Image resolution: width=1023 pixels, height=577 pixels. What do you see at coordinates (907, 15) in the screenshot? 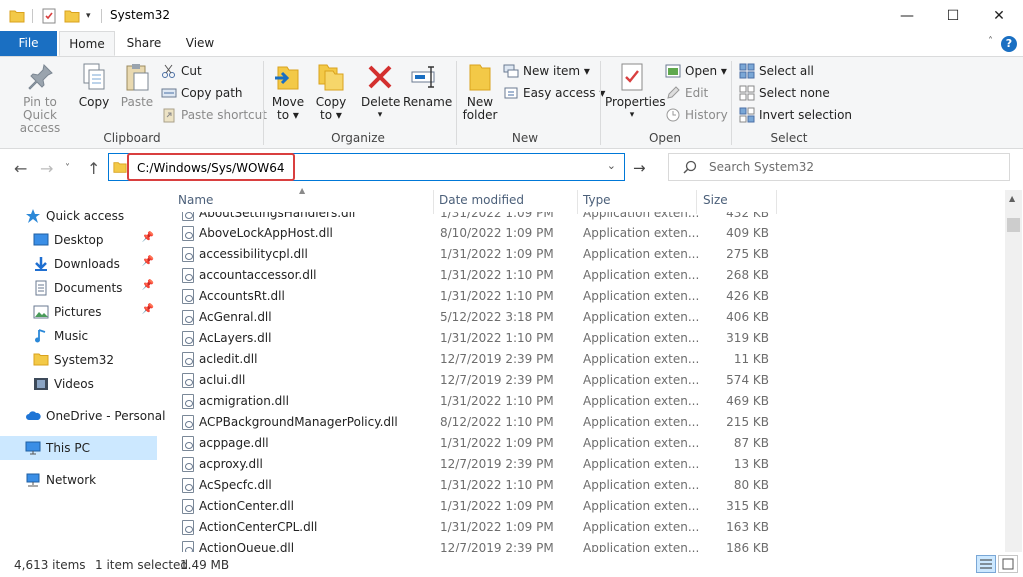
I see `minimize-button: —` at bounding box center [907, 15].